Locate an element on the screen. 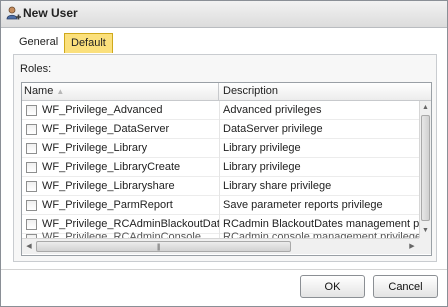 The image size is (448, 307). user-icon is located at coordinates (14, 13).